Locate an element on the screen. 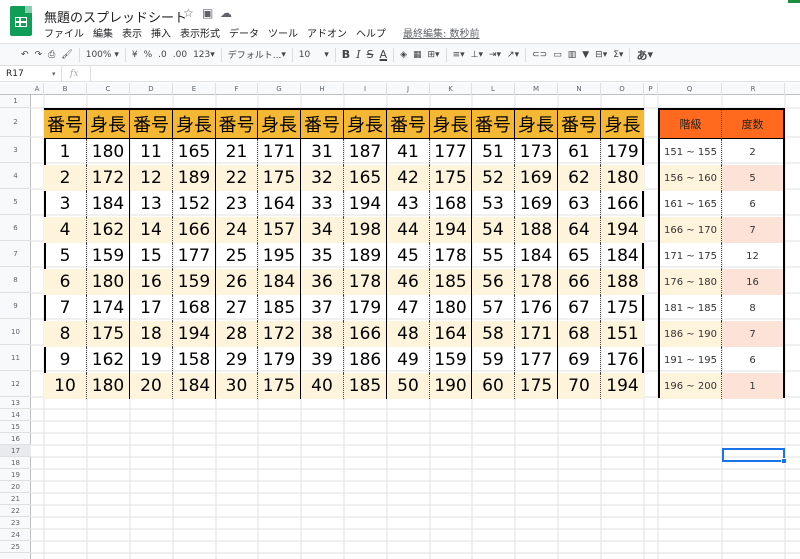 This screenshot has height=559, width=800. move-folder-icon: ▣ is located at coordinates (207, 13).